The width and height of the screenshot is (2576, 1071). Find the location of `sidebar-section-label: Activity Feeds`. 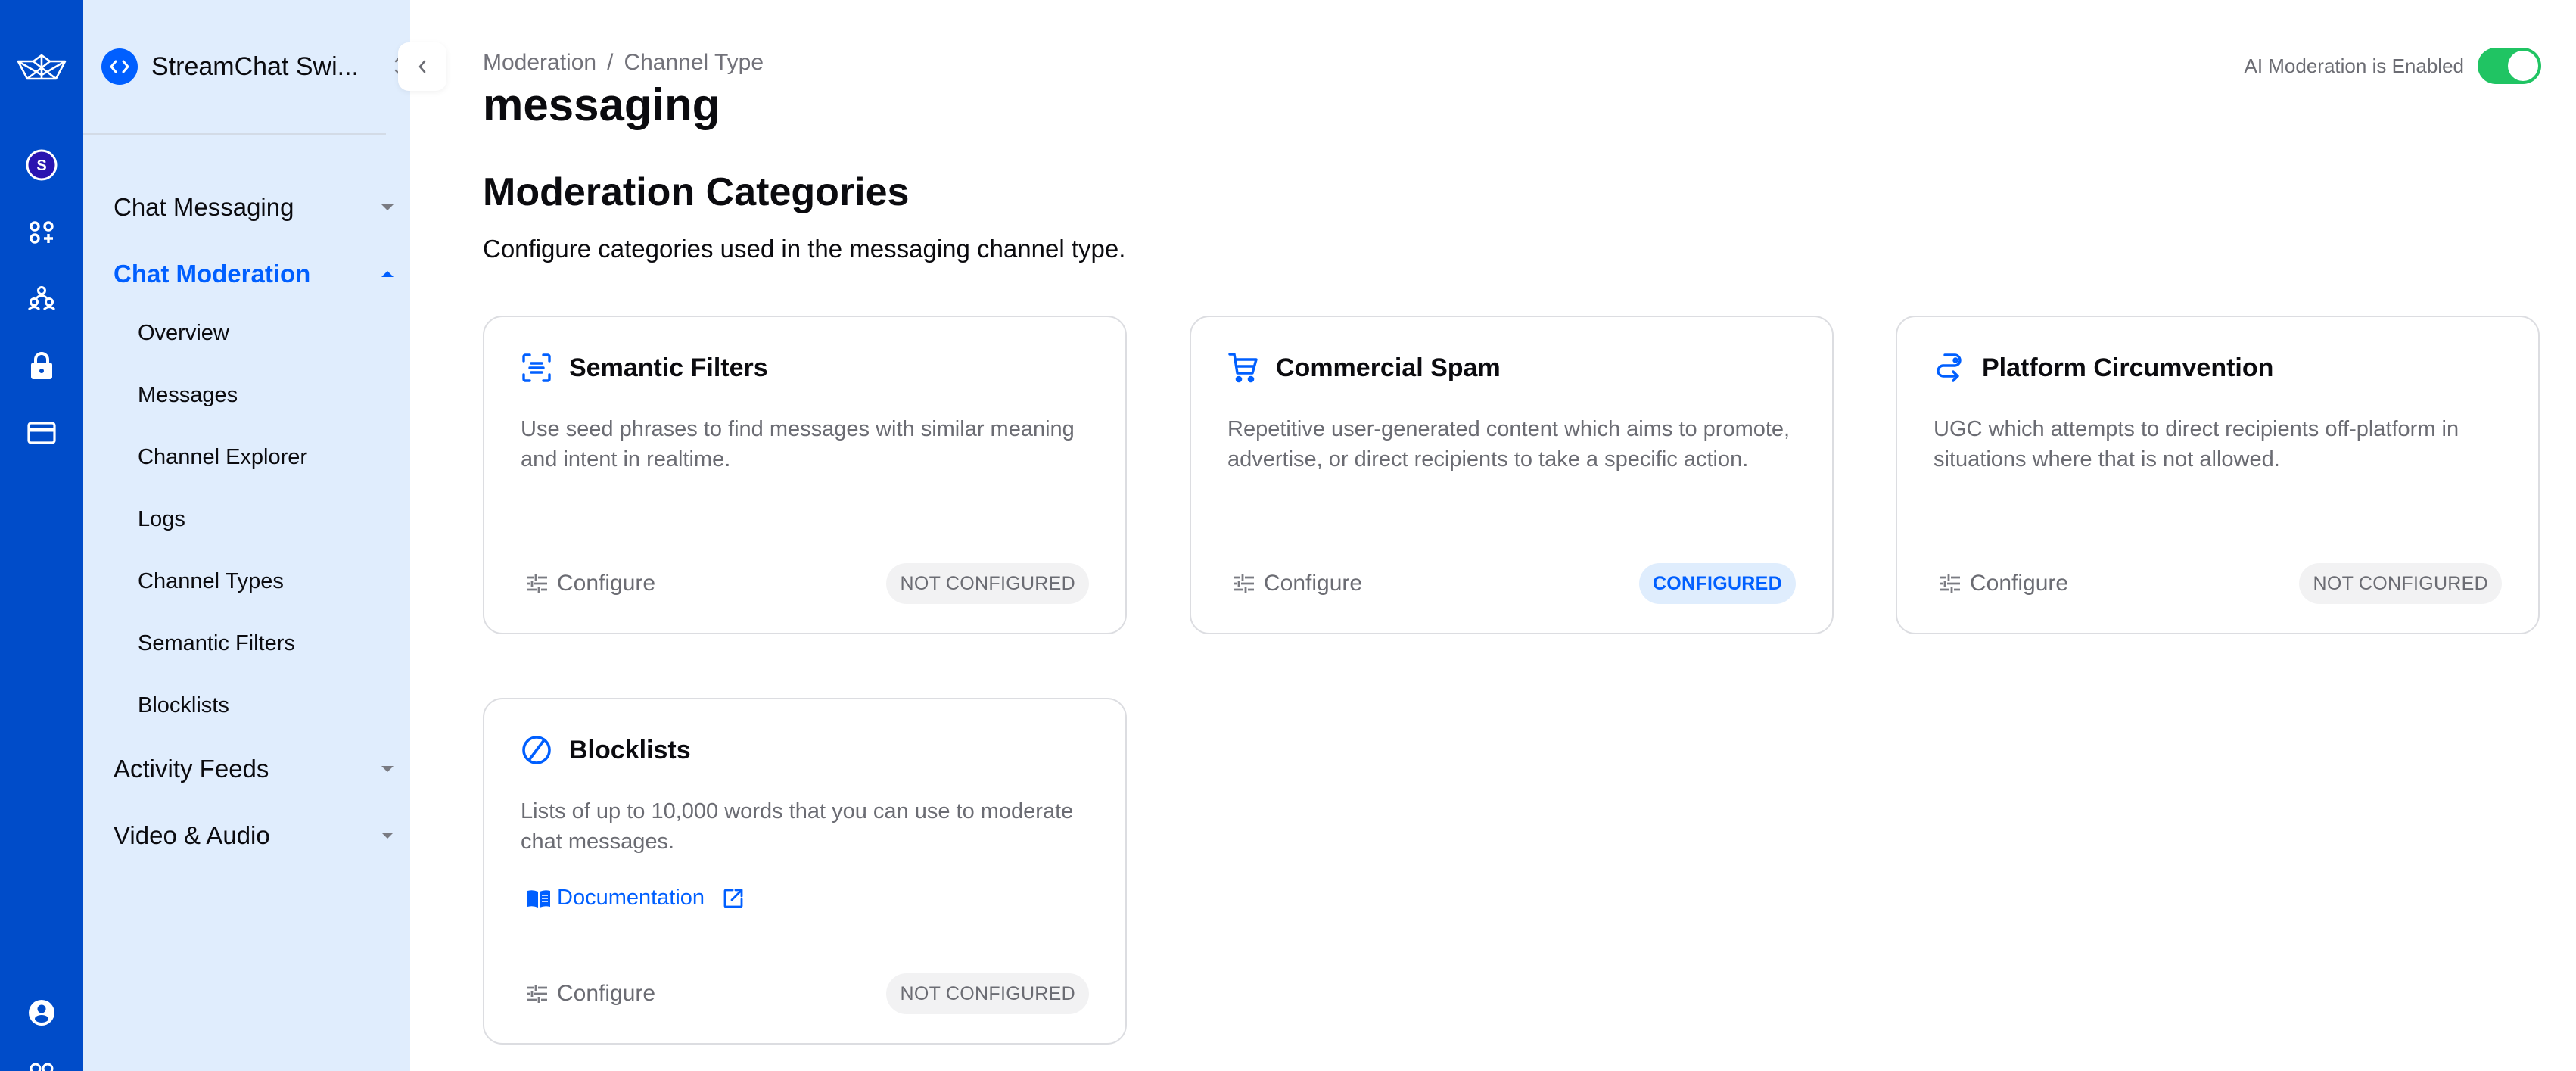

sidebar-section-label: Activity Feeds is located at coordinates (191, 769).